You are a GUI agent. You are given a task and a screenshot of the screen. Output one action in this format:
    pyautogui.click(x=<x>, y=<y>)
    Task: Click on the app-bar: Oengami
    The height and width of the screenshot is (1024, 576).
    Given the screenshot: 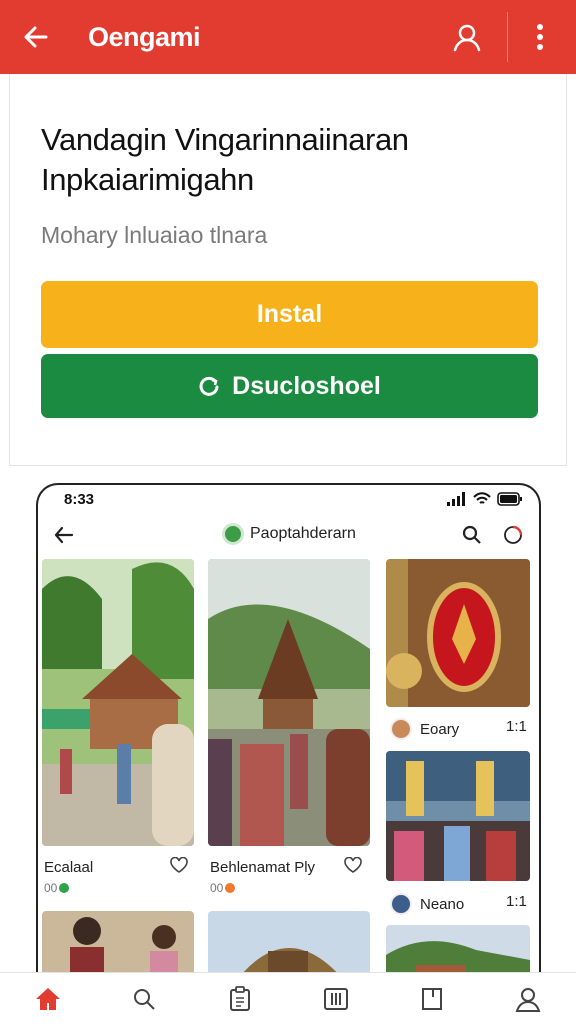 What is the action you would take?
    pyautogui.click(x=288, y=37)
    